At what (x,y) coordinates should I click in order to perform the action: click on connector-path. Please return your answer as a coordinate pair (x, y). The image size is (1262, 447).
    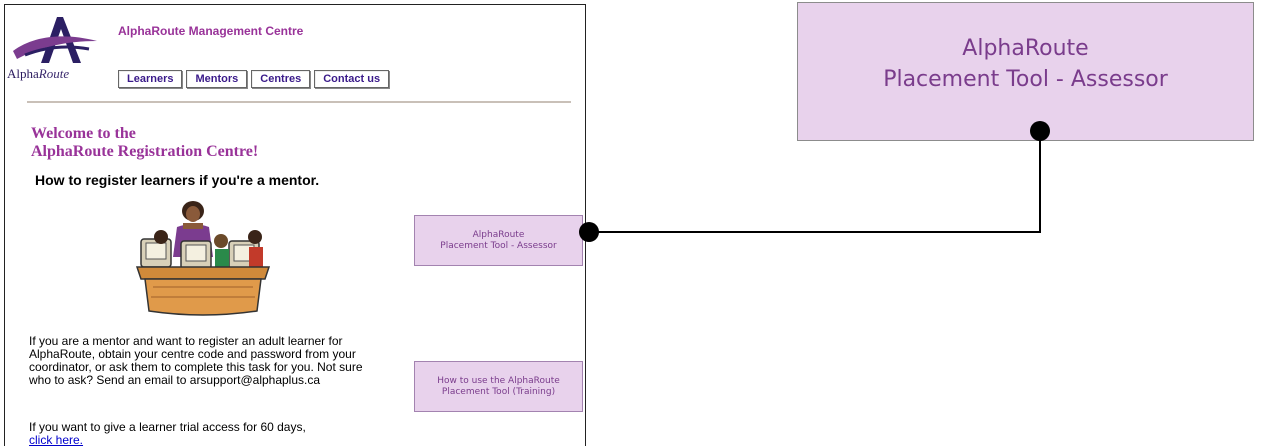
    Looking at the image, I should click on (815, 182).